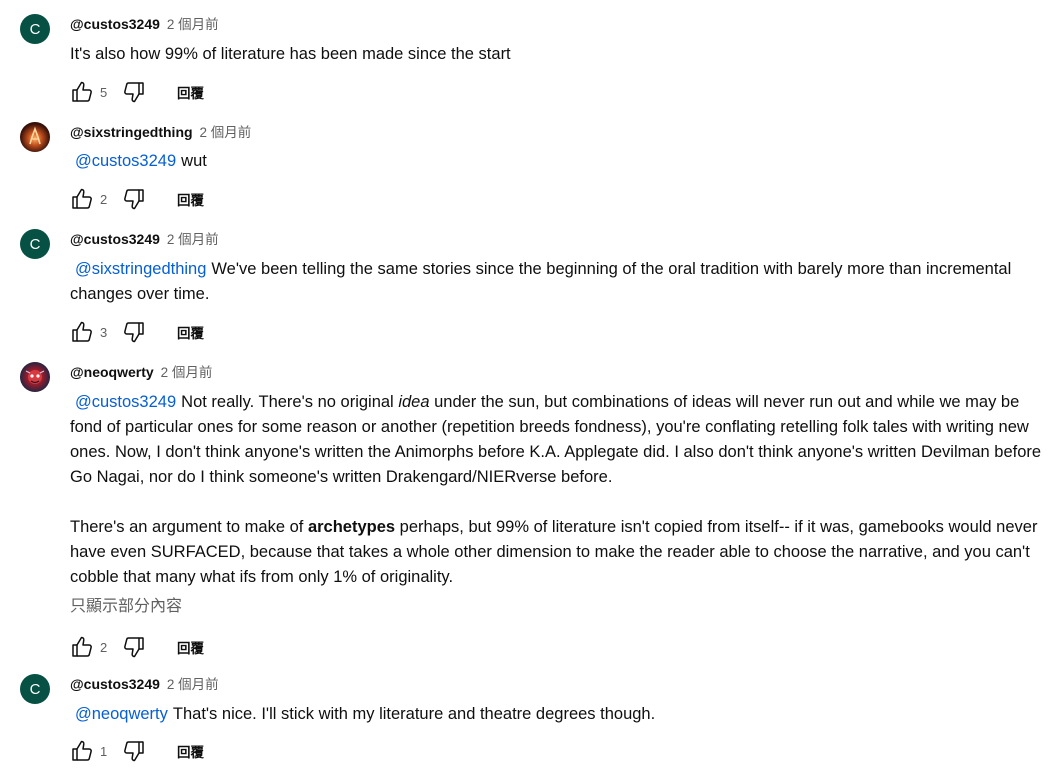 The height and width of the screenshot is (773, 1064). Describe the element at coordinates (560, 332) in the screenshot. I see `comment-actions: 3 回覆` at that location.